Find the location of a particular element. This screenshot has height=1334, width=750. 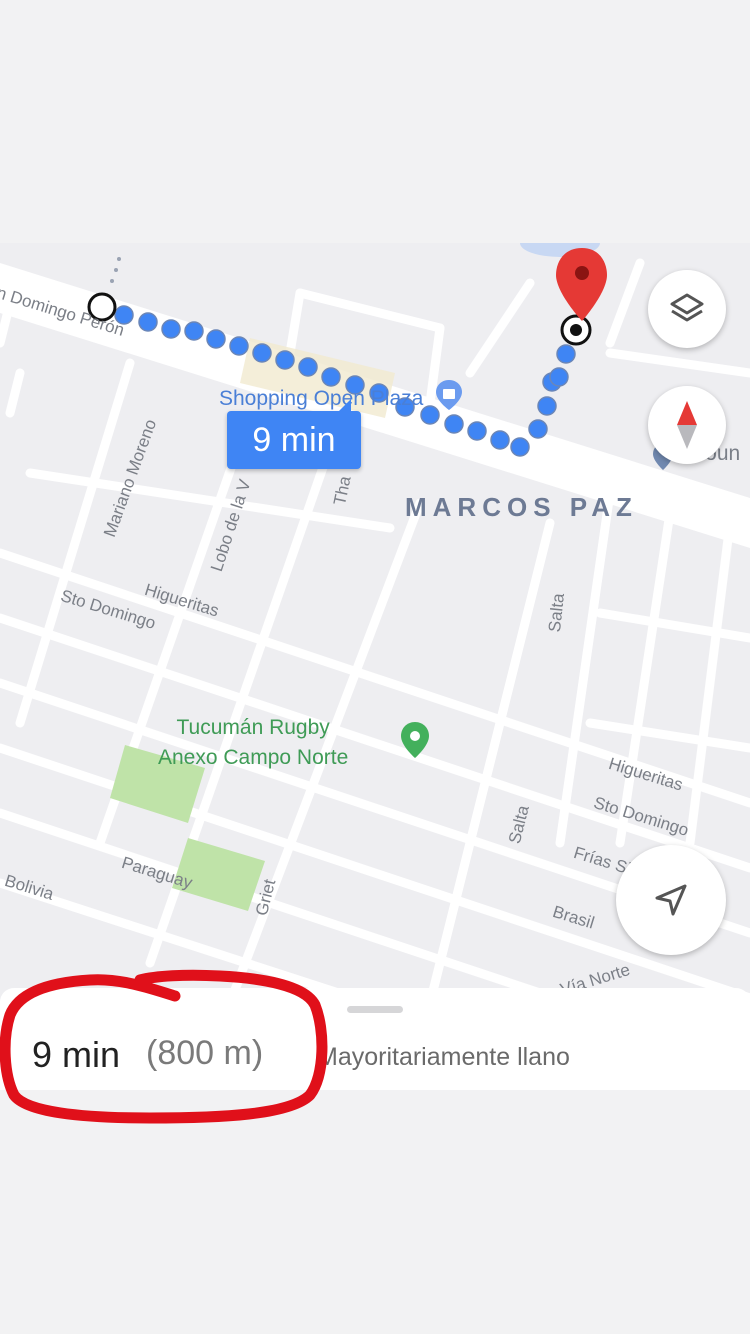

compass-button is located at coordinates (687, 425).